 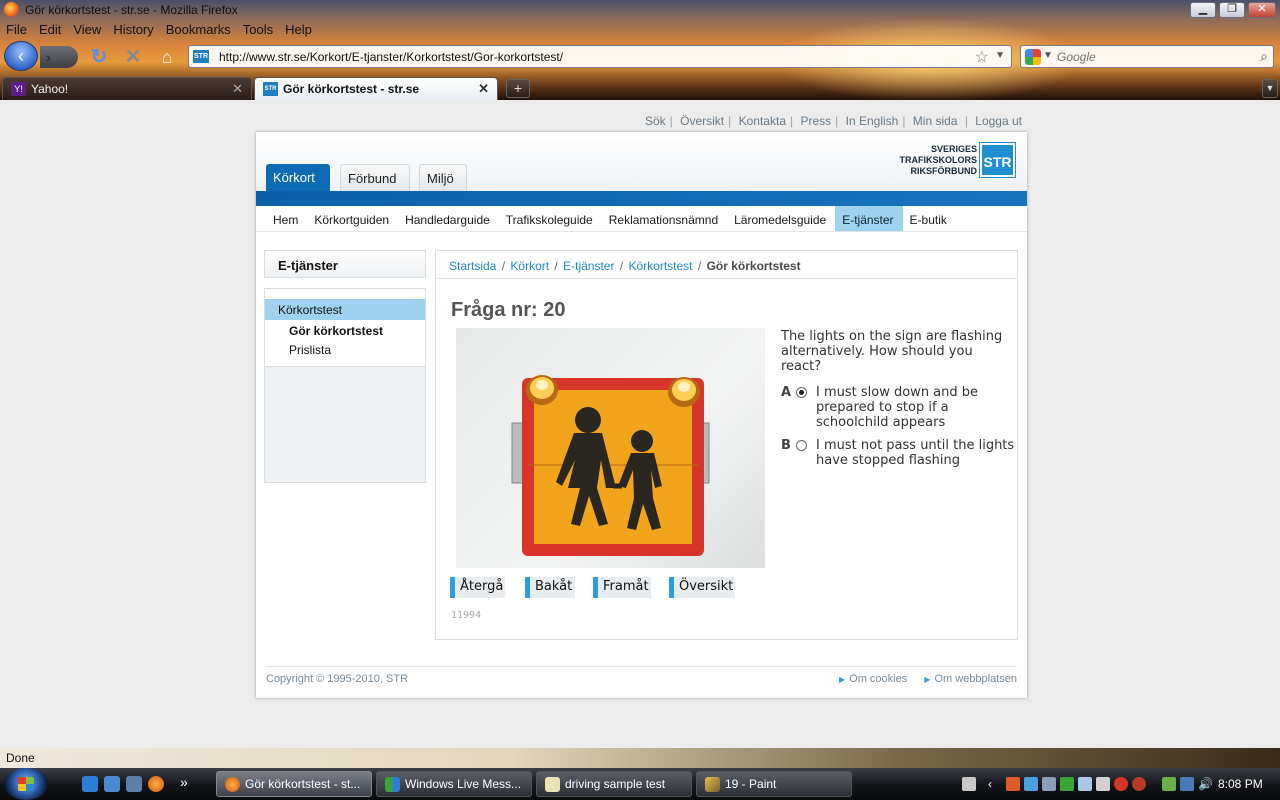 I want to click on crumb-current: Gör körkortstest, so click(x=753, y=266).